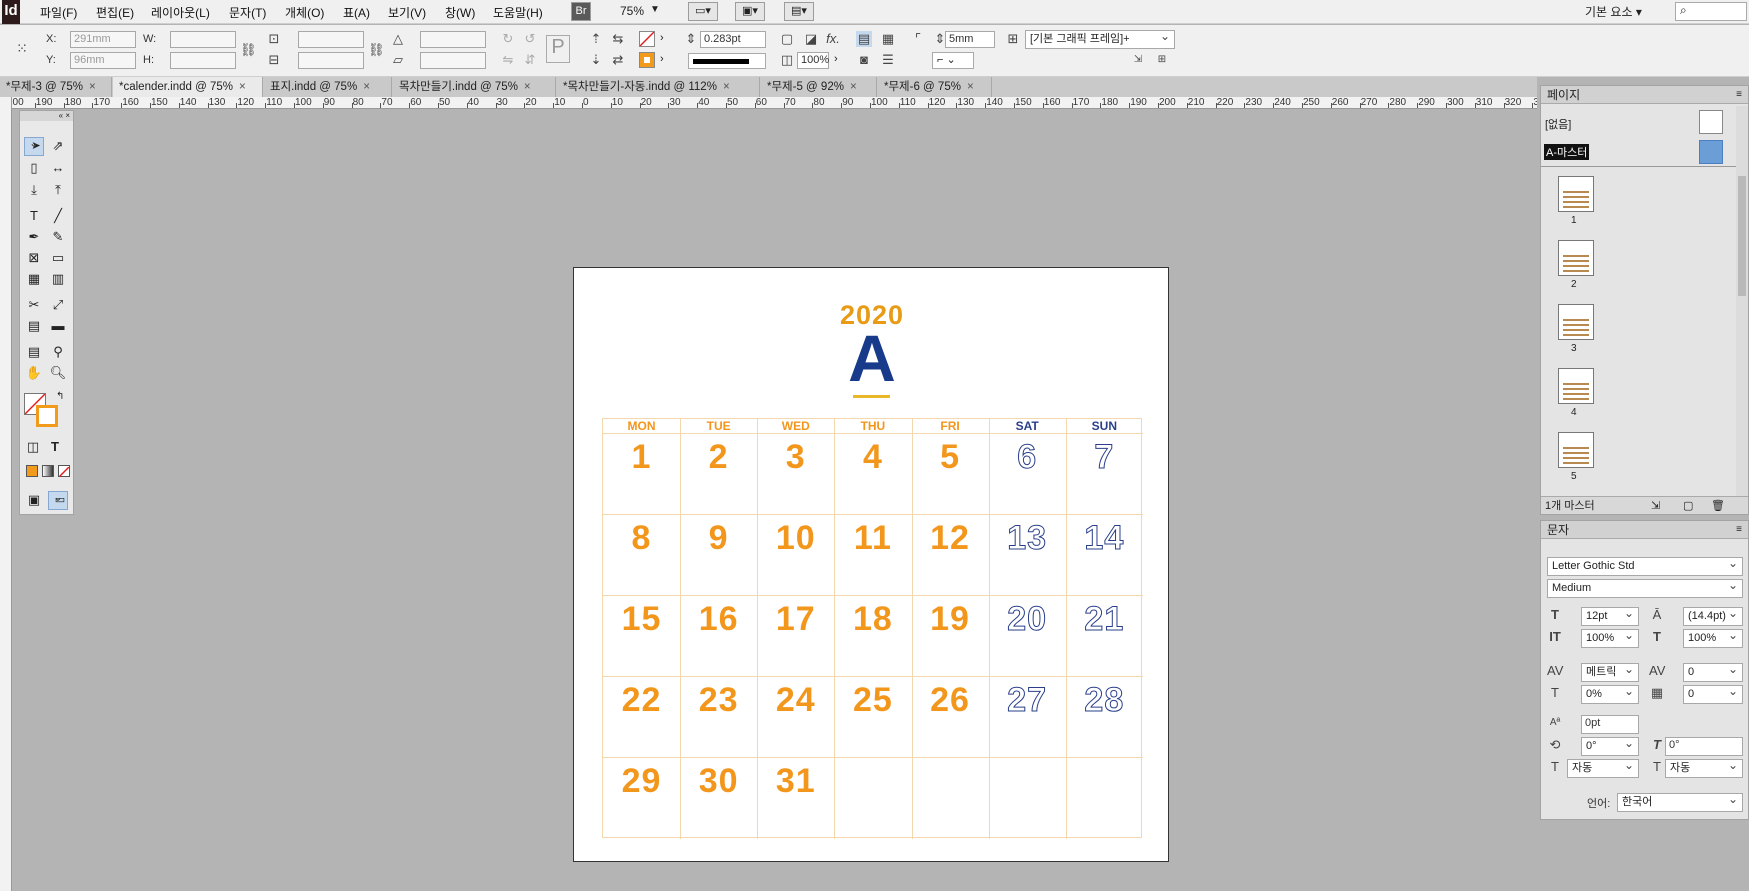 The width and height of the screenshot is (1749, 891). What do you see at coordinates (34, 145) in the screenshot?
I see `selection-tool-icon: ➤` at bounding box center [34, 145].